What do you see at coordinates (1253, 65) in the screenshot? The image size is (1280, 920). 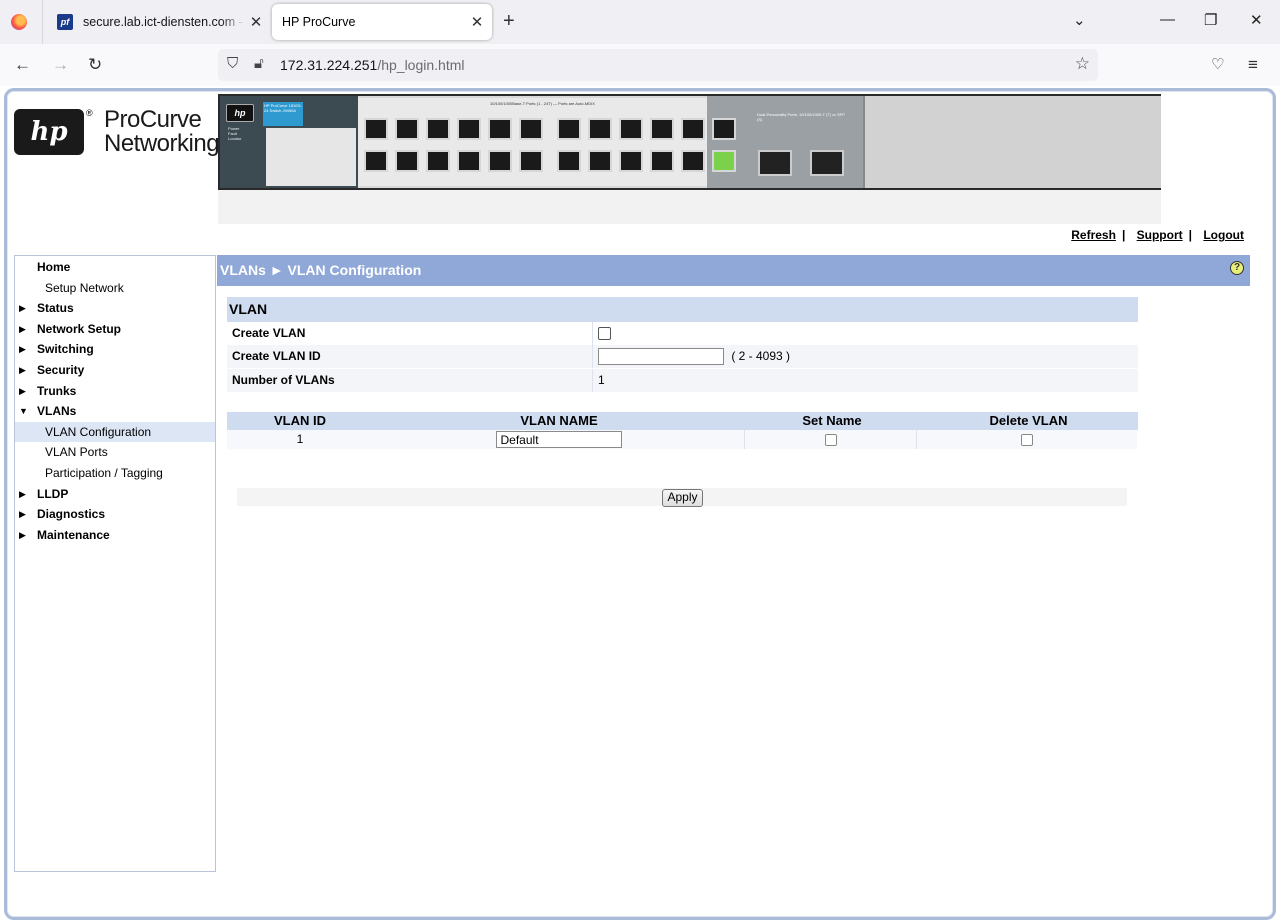 I see `menu-hamburger-icon: ≡` at bounding box center [1253, 65].